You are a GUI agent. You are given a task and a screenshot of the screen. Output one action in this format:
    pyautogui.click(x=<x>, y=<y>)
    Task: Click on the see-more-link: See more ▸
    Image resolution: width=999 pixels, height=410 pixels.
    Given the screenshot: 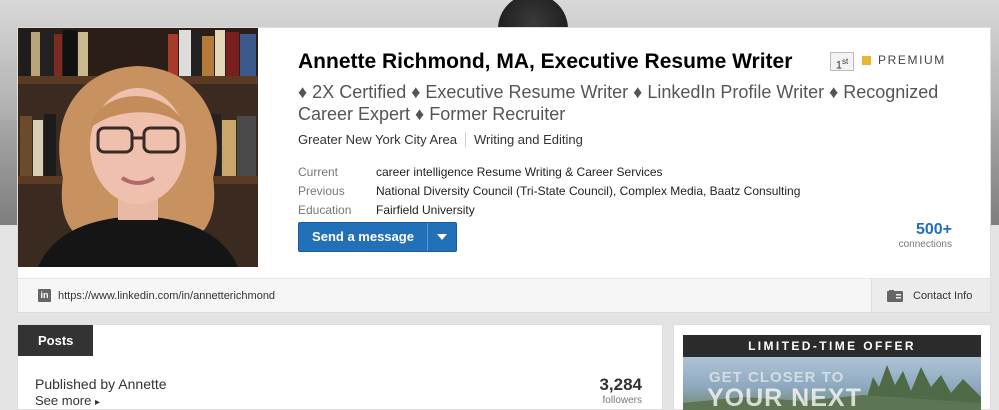 What is the action you would take?
    pyautogui.click(x=67, y=400)
    